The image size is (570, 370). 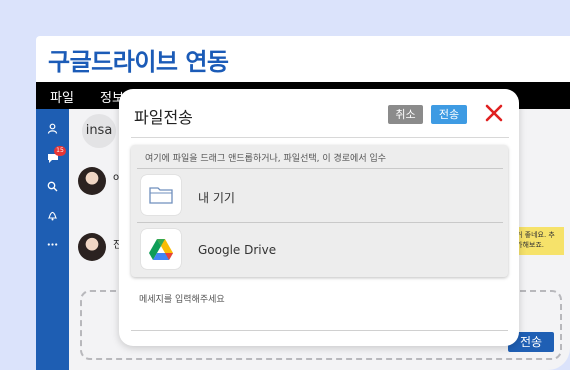 What do you see at coordinates (449, 114) in the screenshot?
I see `dialog-send-button: 전송` at bounding box center [449, 114].